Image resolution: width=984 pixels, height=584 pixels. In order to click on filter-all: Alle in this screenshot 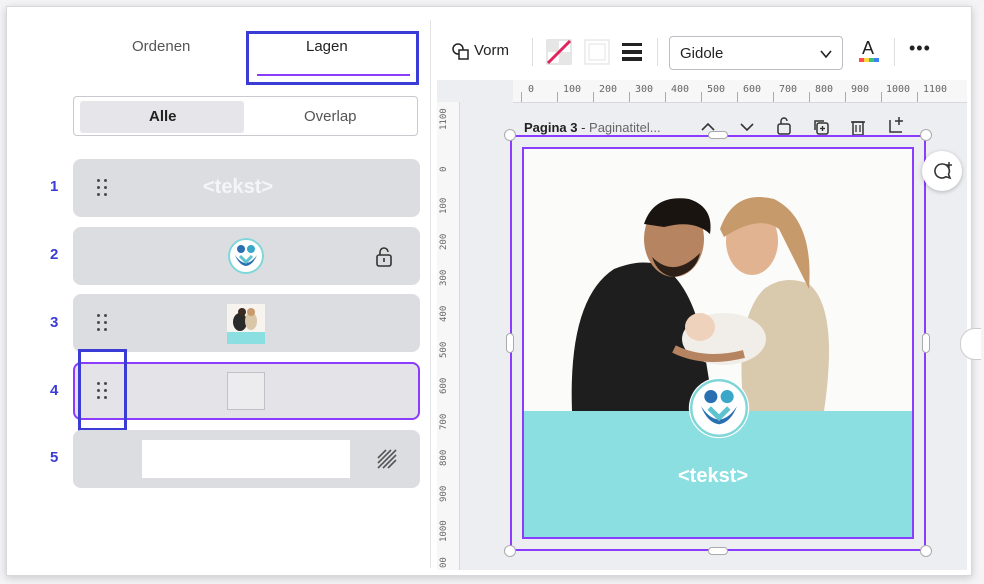, I will do `click(163, 116)`.